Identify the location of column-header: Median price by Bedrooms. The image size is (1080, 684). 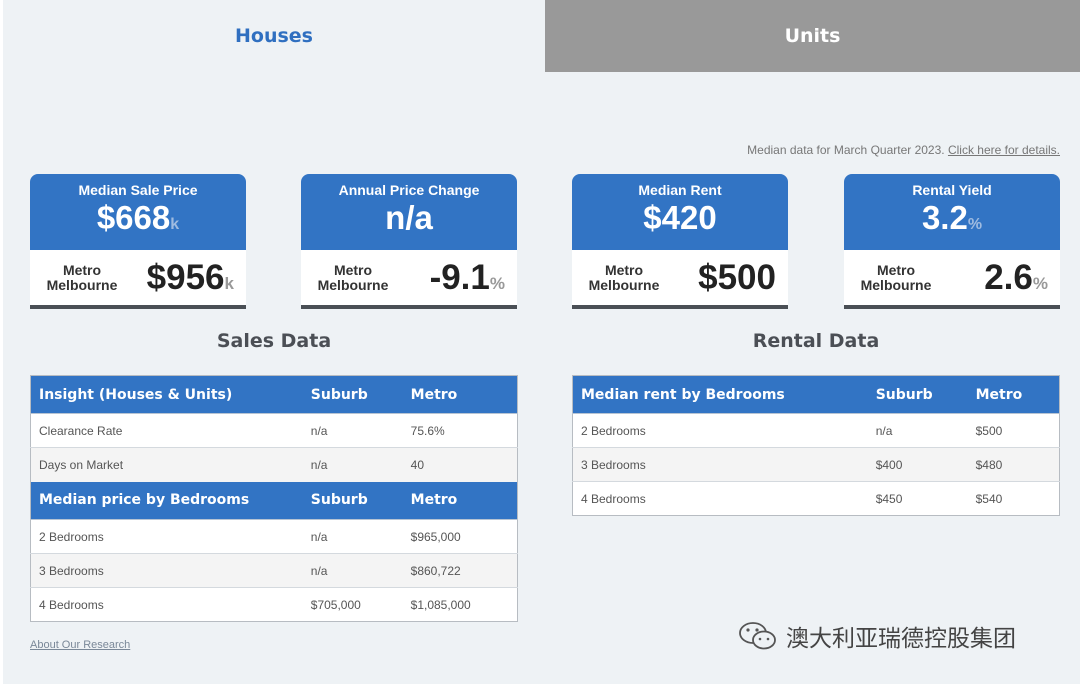
(166, 500).